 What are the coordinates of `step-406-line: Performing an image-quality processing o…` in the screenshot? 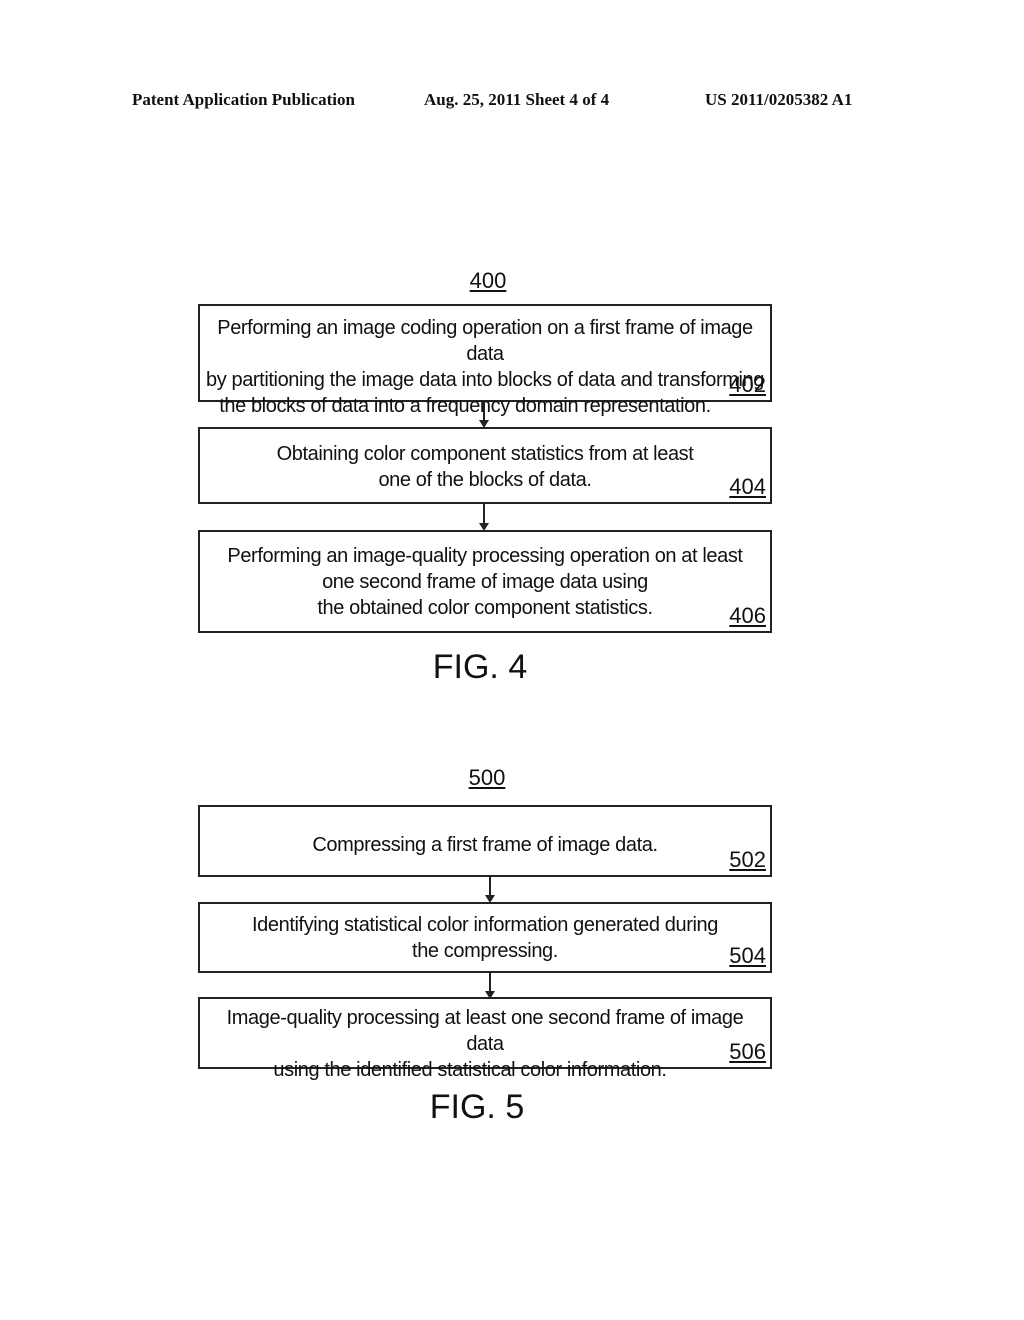 It's located at (485, 556).